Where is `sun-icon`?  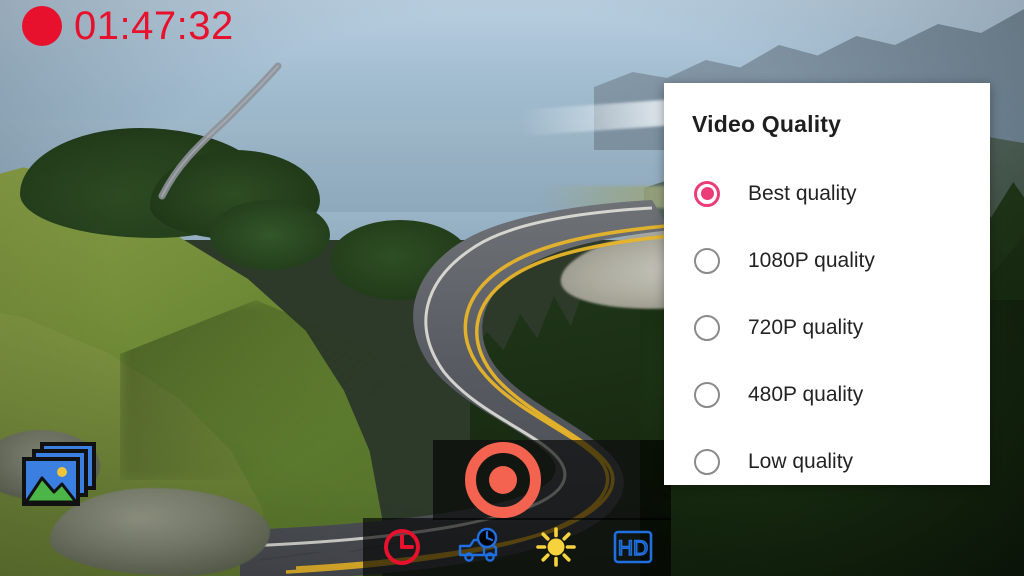 sun-icon is located at coordinates (555, 547).